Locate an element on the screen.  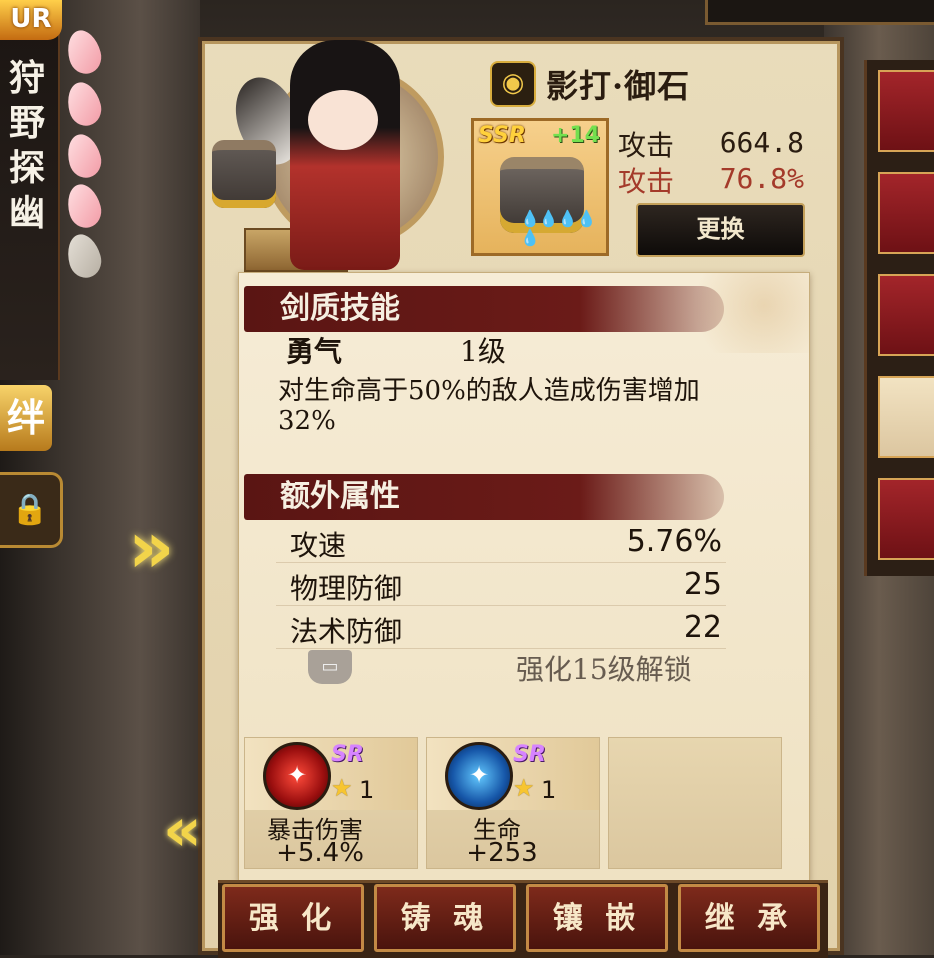
attr-name: 攻速 is located at coordinates (318, 545).